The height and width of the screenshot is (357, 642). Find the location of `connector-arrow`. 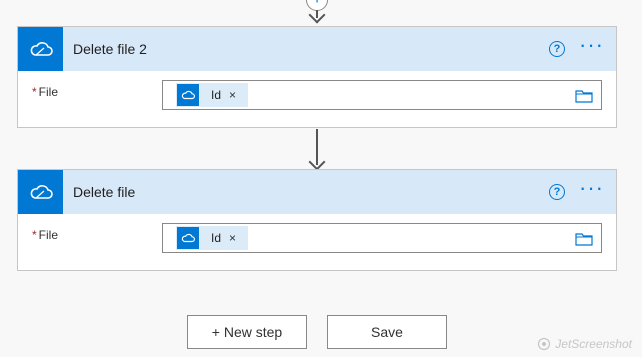

connector-arrow is located at coordinates (317, 150).